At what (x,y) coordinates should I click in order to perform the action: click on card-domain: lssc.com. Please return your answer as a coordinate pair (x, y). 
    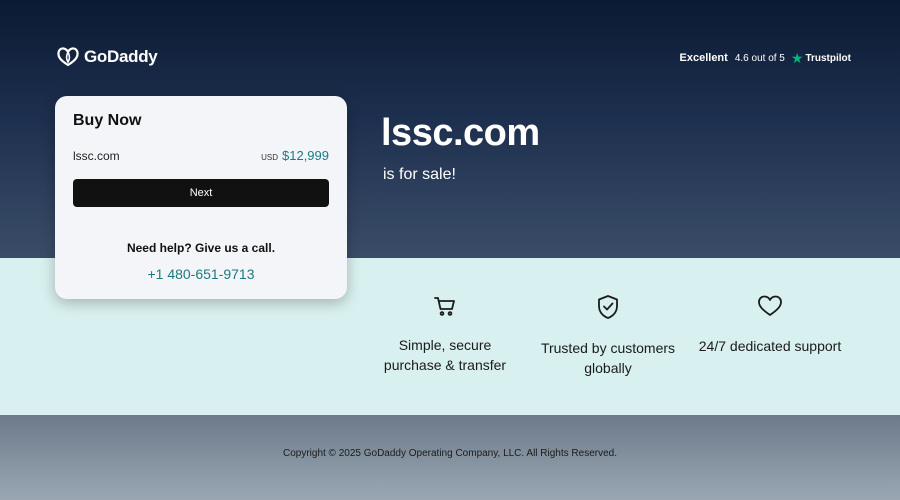
    Looking at the image, I should click on (96, 156).